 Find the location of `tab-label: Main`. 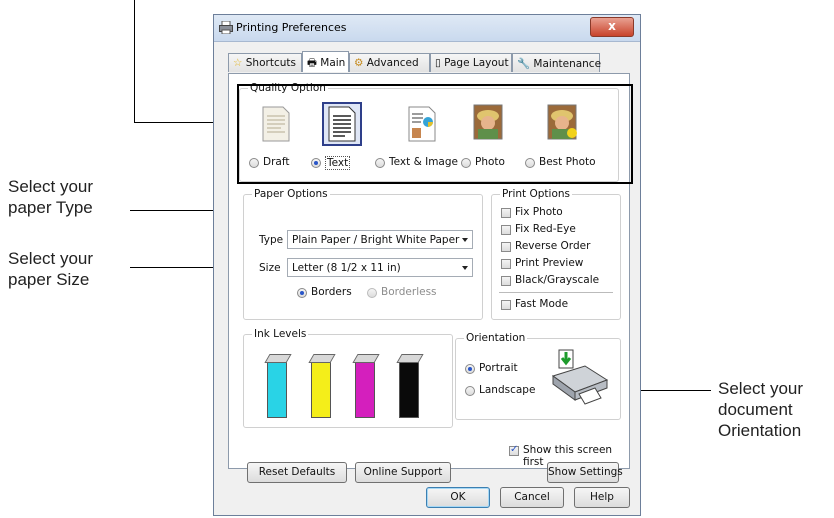

tab-label: Main is located at coordinates (333, 63).